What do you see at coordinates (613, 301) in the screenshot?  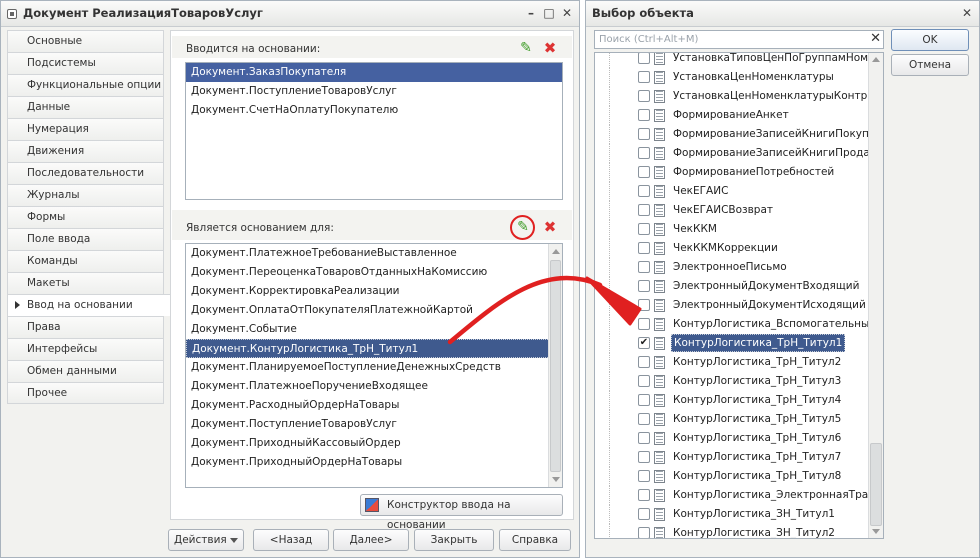 I see `red-arrow-head` at bounding box center [613, 301].